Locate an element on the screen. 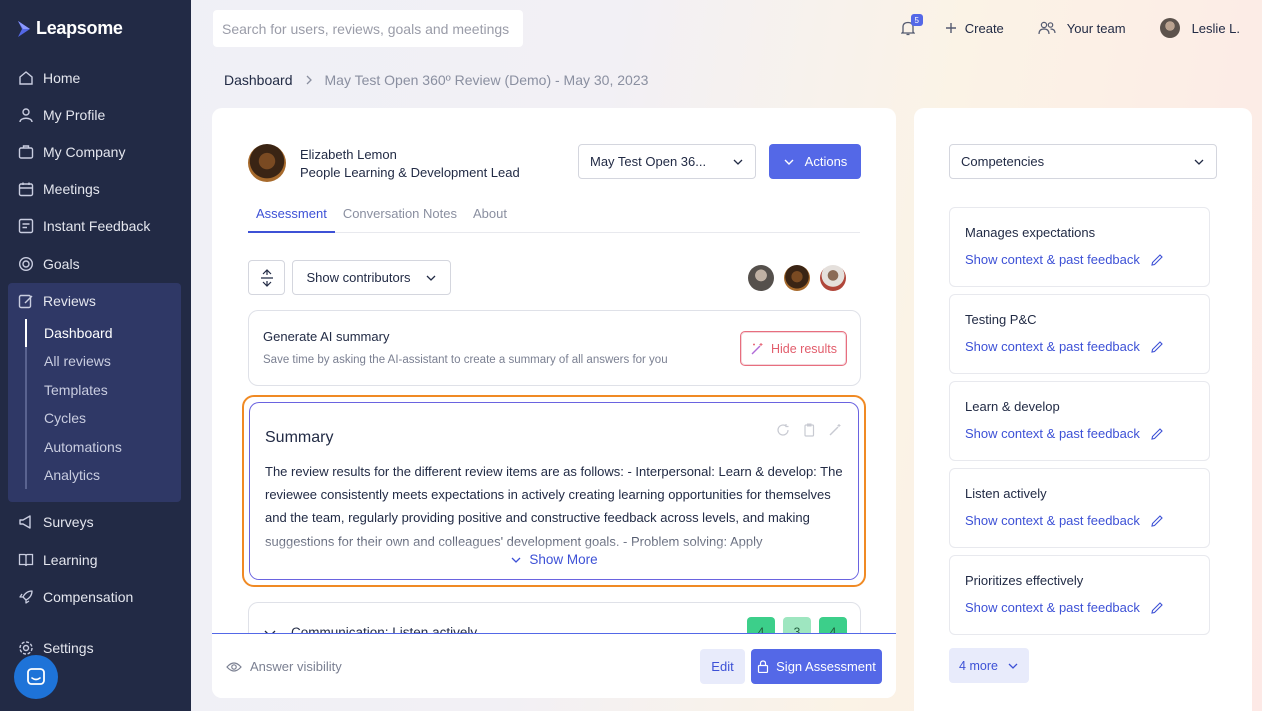  subnav-all-reviews: All reviews is located at coordinates (74, 361).